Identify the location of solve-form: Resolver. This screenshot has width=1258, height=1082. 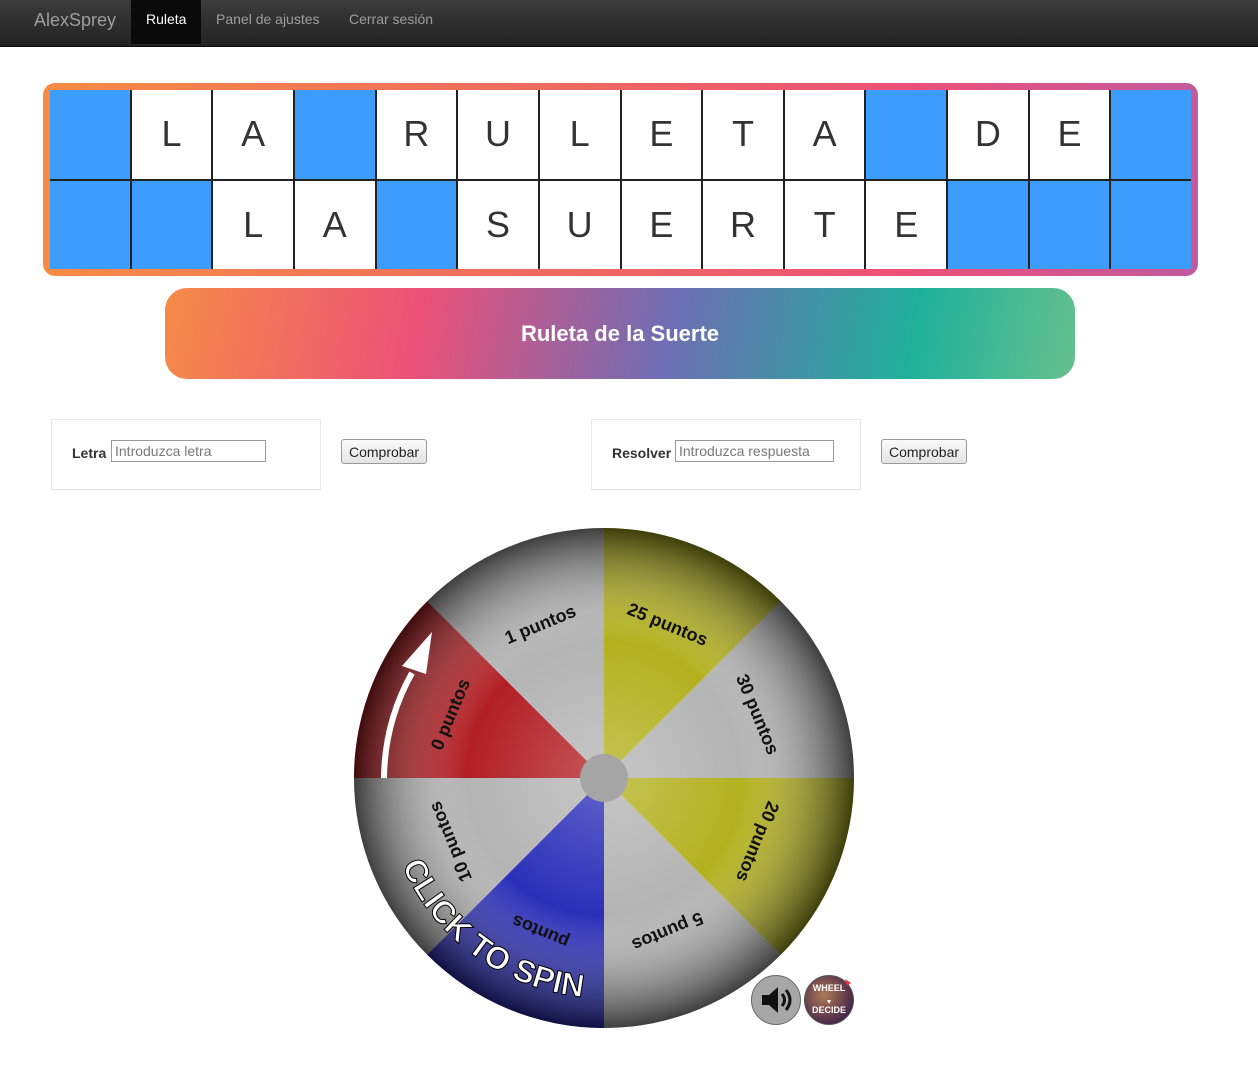
(726, 454).